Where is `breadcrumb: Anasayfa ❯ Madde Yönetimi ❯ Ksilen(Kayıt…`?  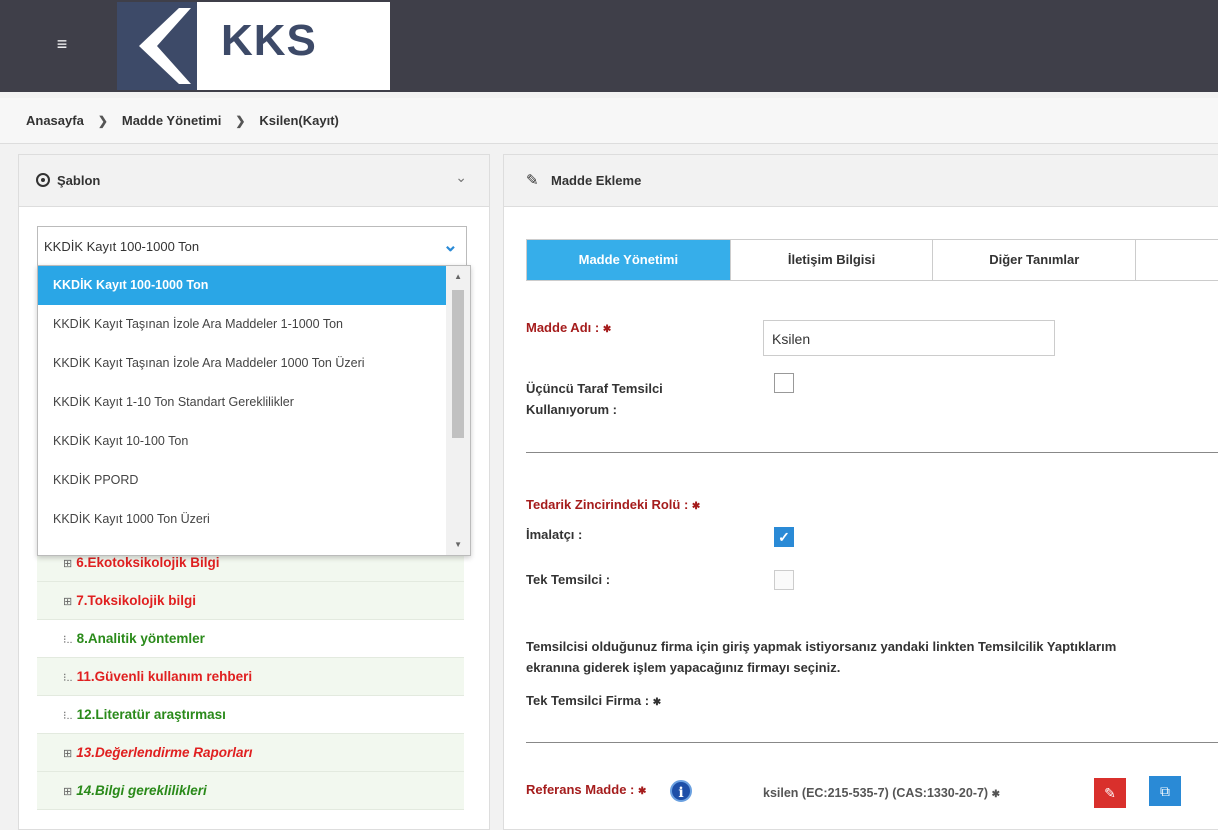
breadcrumb: Anasayfa ❯ Madde Yönetimi ❯ Ksilen(Kayıt… is located at coordinates (182, 120).